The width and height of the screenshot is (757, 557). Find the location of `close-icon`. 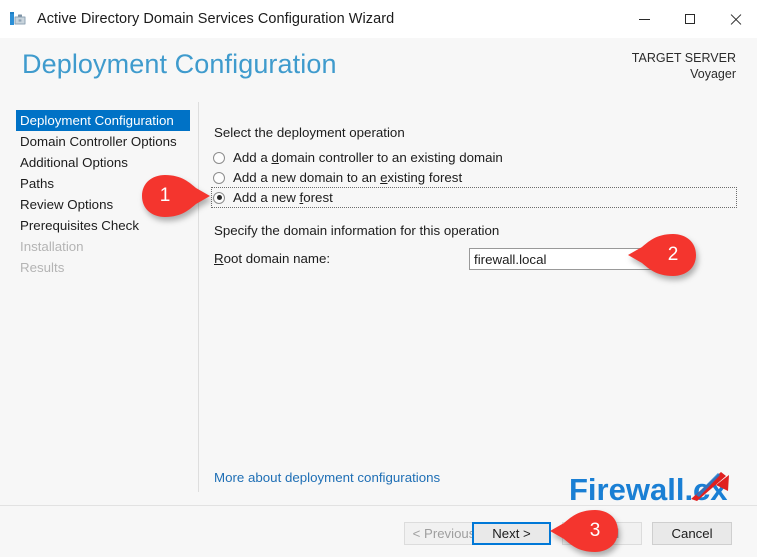

close-icon is located at coordinates (735, 19).